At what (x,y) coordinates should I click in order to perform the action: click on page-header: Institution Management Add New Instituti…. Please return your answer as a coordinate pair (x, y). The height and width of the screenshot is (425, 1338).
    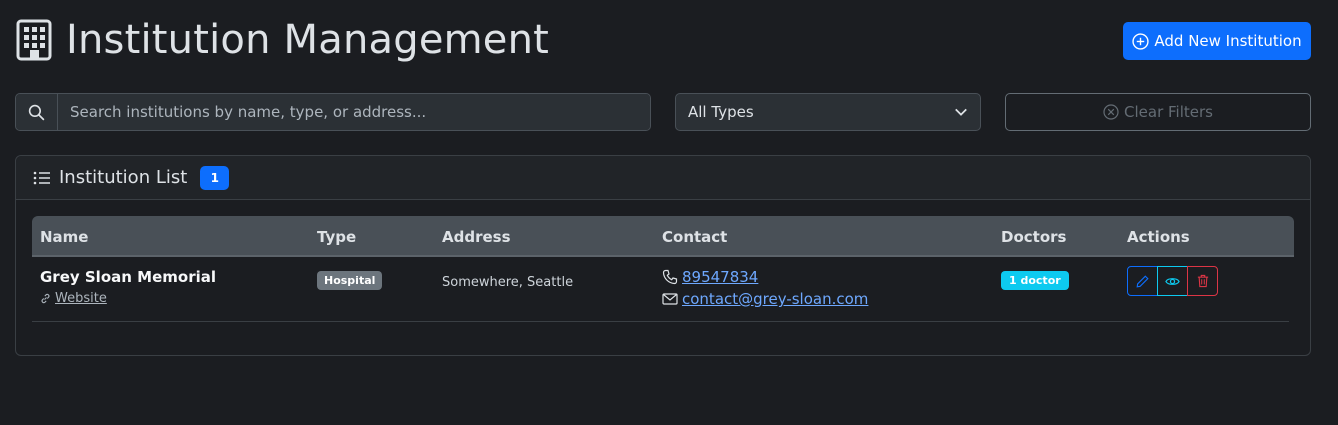
    Looking at the image, I should click on (663, 39).